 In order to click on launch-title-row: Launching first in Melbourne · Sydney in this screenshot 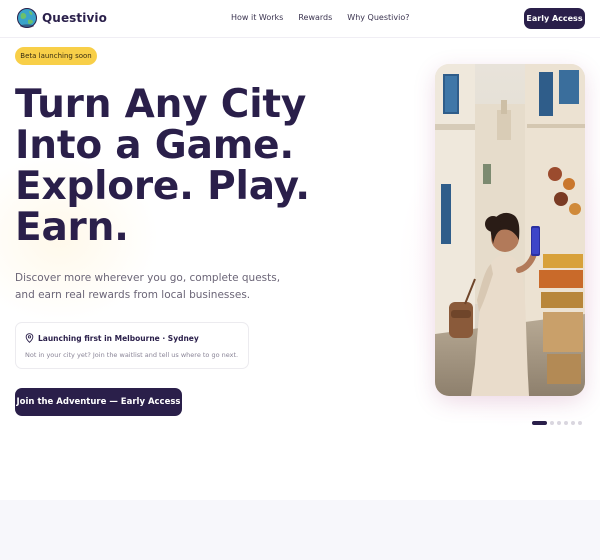, I will do `click(112, 338)`.